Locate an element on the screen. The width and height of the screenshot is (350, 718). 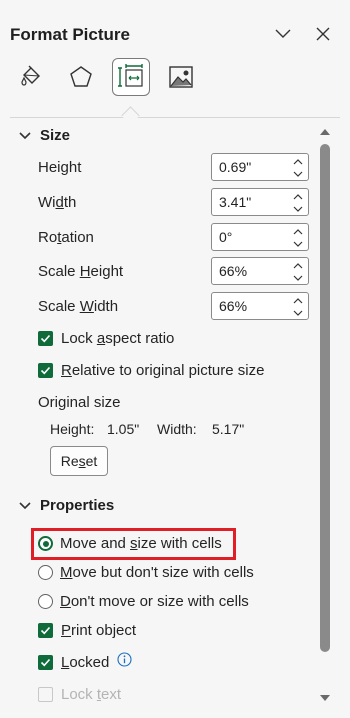
lock-aspect-ratio-checkbox: Lock aspect ratio is located at coordinates (106, 338).